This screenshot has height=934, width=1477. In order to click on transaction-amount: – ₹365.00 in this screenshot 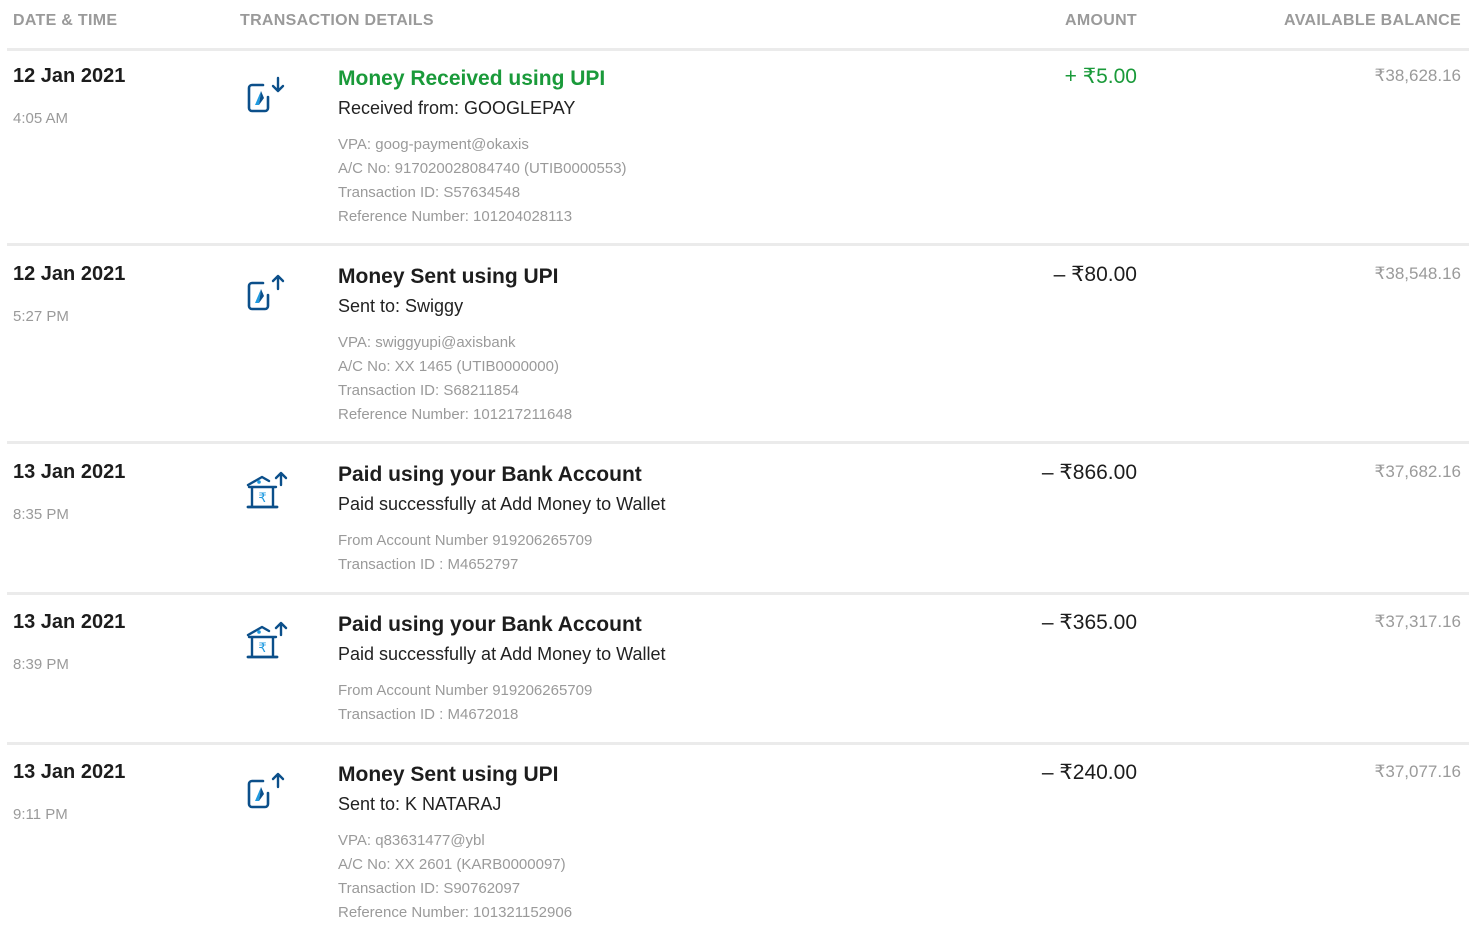, I will do `click(1089, 622)`.